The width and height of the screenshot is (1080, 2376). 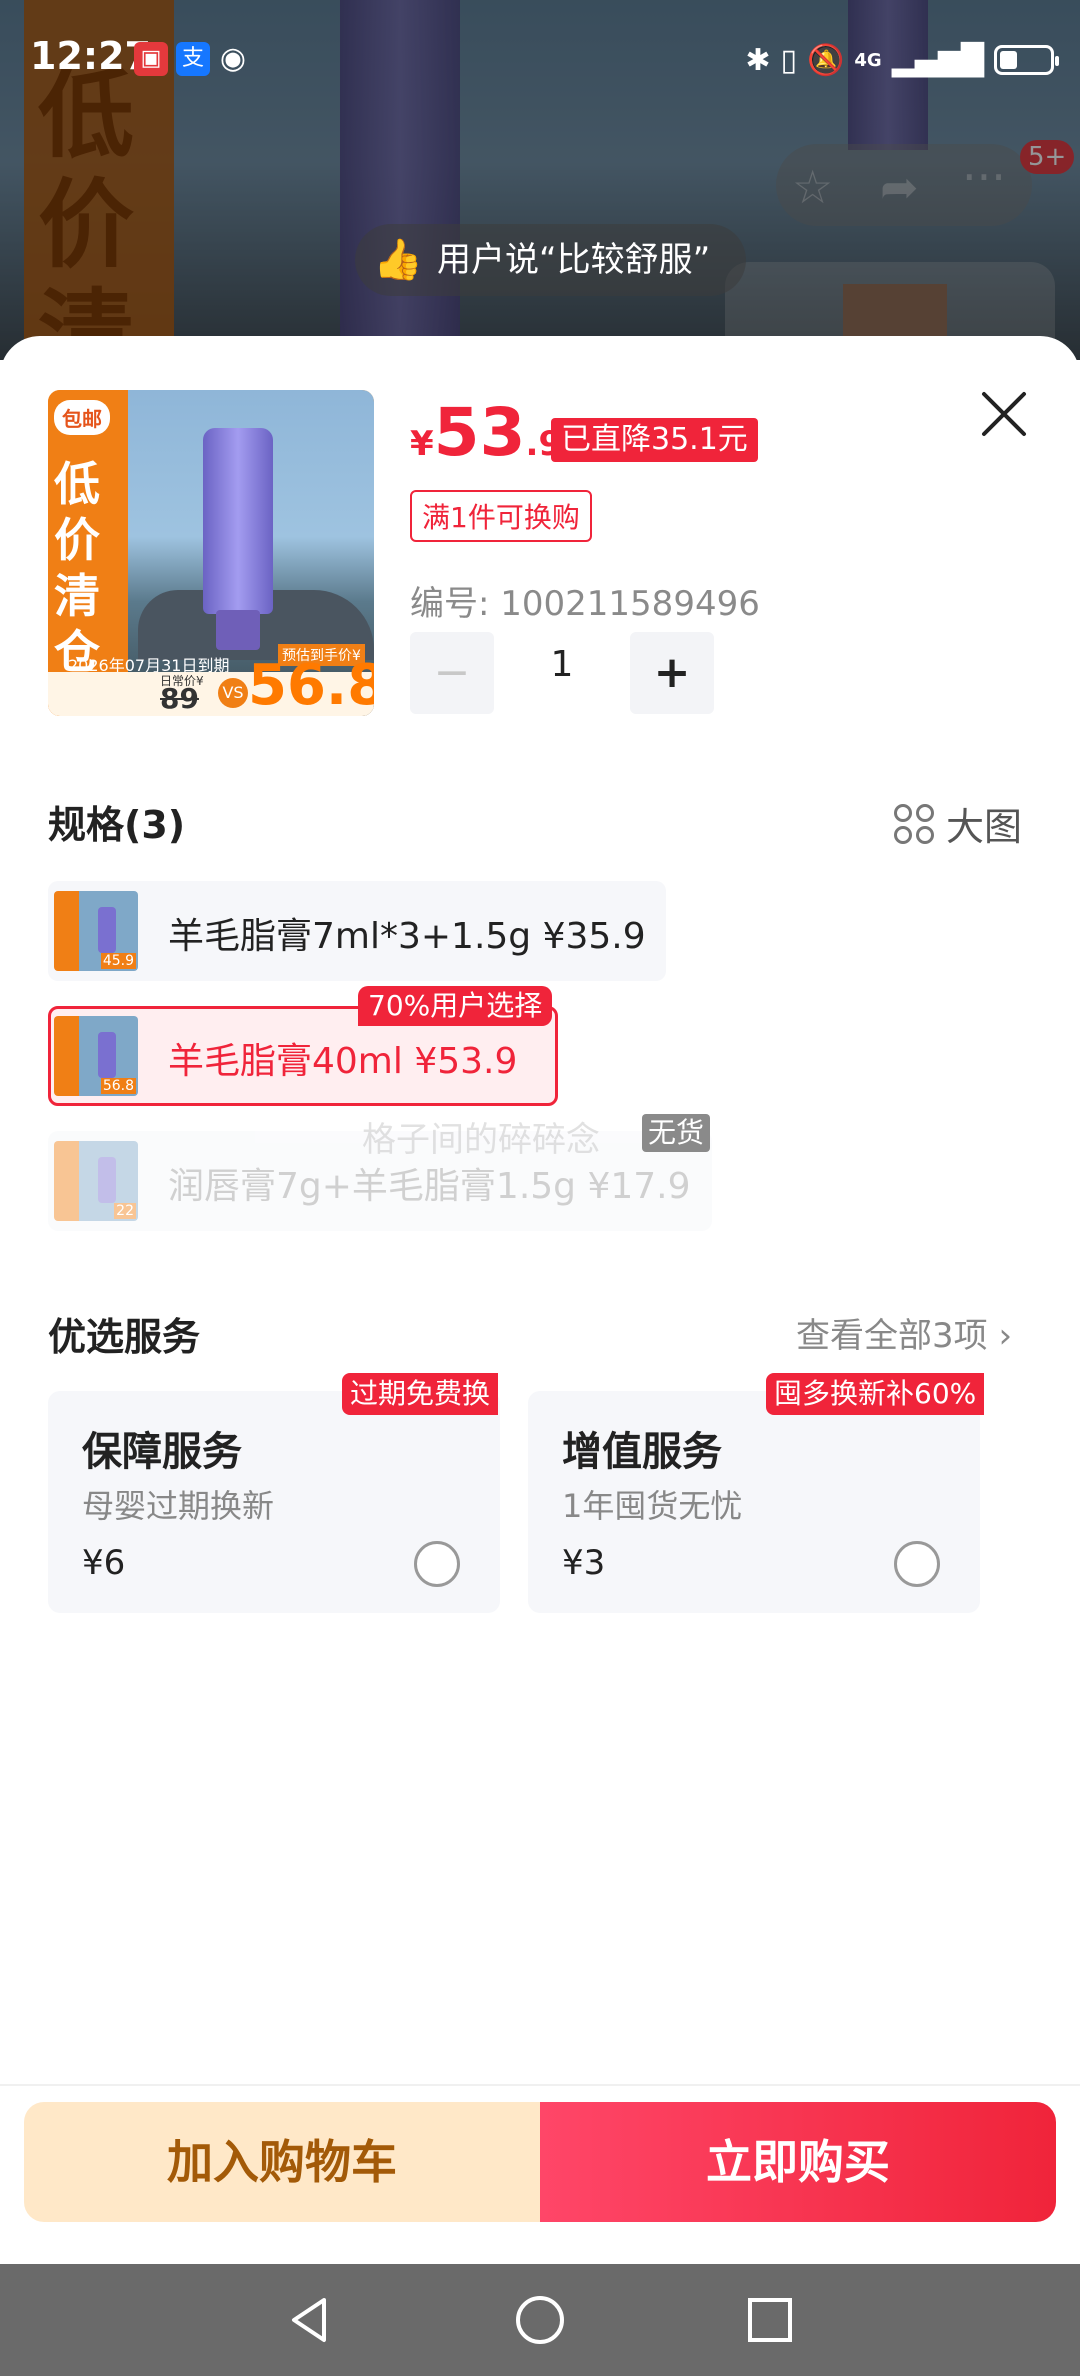 I want to click on network-type: 4G, so click(x=868, y=60).